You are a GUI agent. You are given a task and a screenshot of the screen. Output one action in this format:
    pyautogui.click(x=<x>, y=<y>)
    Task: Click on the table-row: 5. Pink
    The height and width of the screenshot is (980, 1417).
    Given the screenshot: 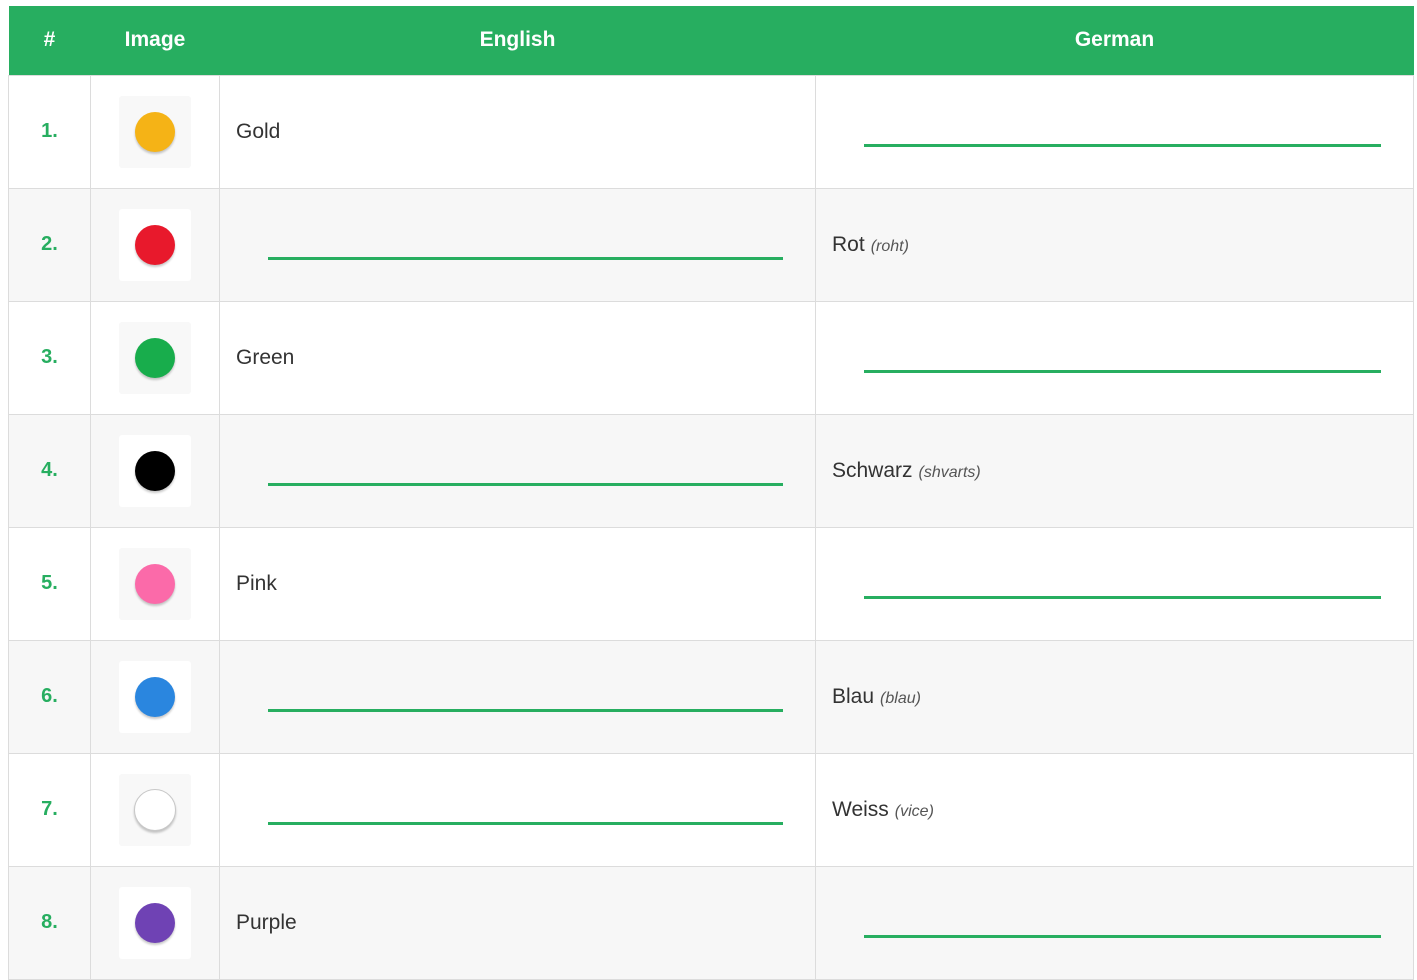 What is the action you would take?
    pyautogui.click(x=711, y=583)
    